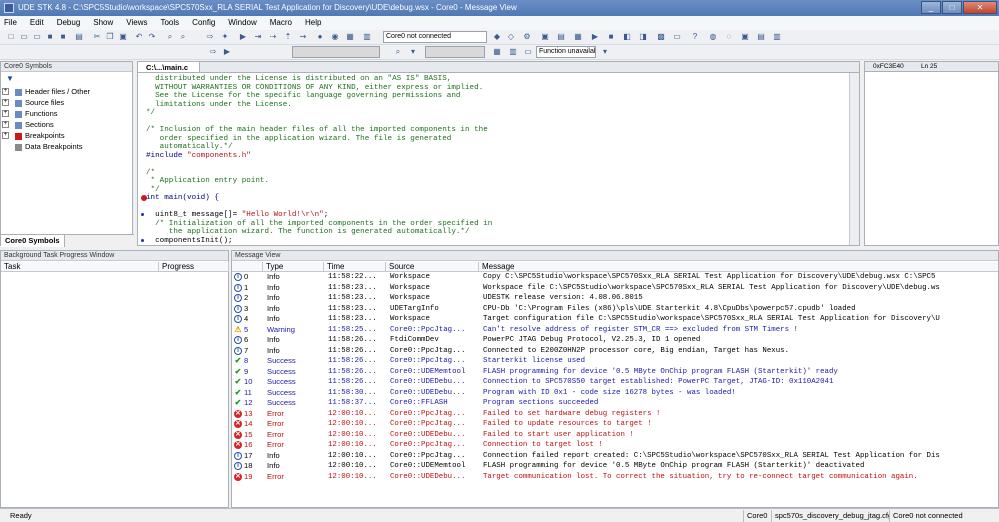 Image resolution: width=999 pixels, height=522 pixels. What do you see at coordinates (281, 23) in the screenshot?
I see `menu-macro: Macro` at bounding box center [281, 23].